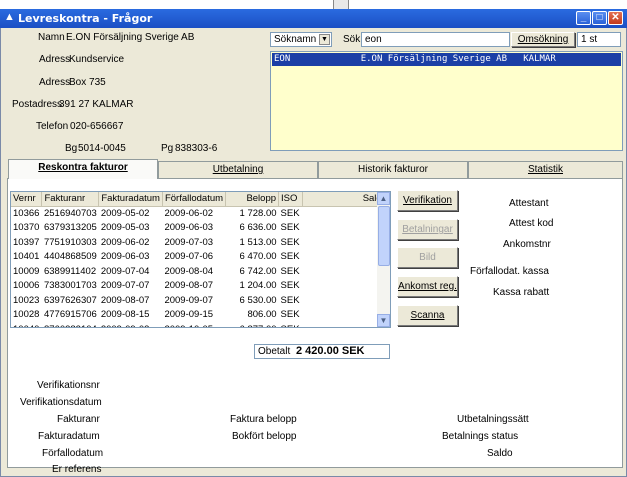 This screenshot has height=477, width=627. What do you see at coordinates (51, 37) in the screenshot?
I see `name-label: Namn` at bounding box center [51, 37].